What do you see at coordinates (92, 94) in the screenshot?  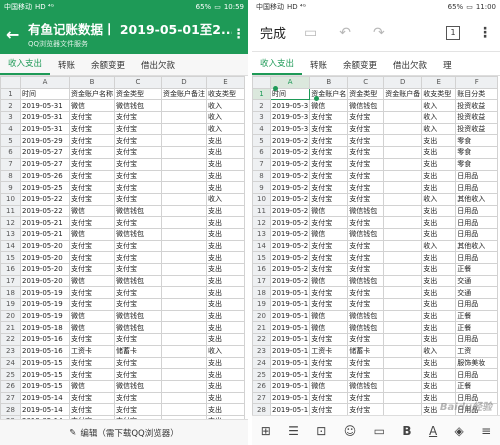 I see `grid-cell: 资金账户名称` at bounding box center [92, 94].